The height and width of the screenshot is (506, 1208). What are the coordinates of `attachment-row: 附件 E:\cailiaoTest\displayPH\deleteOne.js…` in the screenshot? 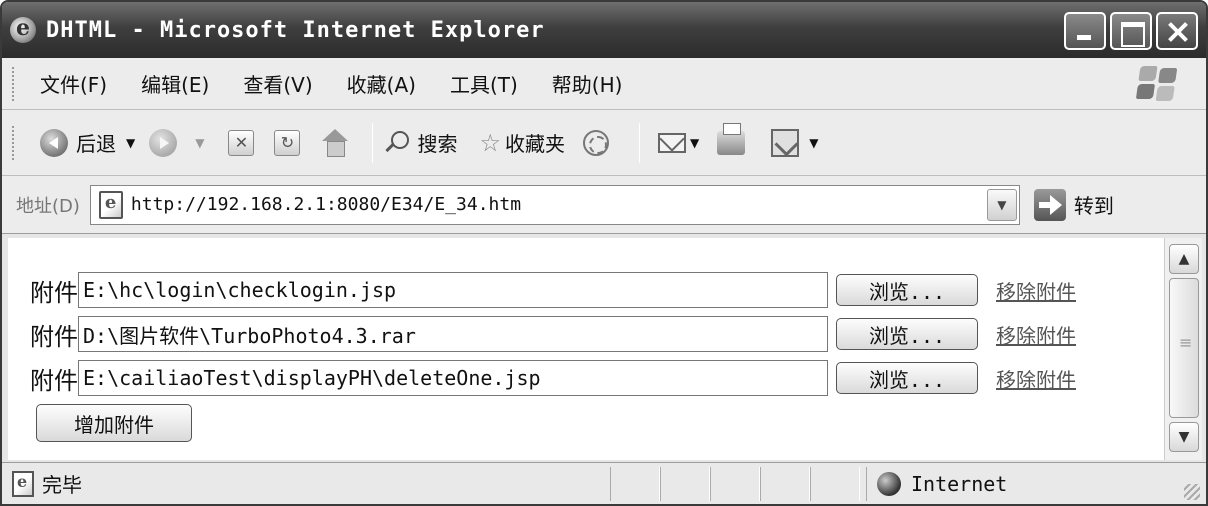 It's located at (553, 378).